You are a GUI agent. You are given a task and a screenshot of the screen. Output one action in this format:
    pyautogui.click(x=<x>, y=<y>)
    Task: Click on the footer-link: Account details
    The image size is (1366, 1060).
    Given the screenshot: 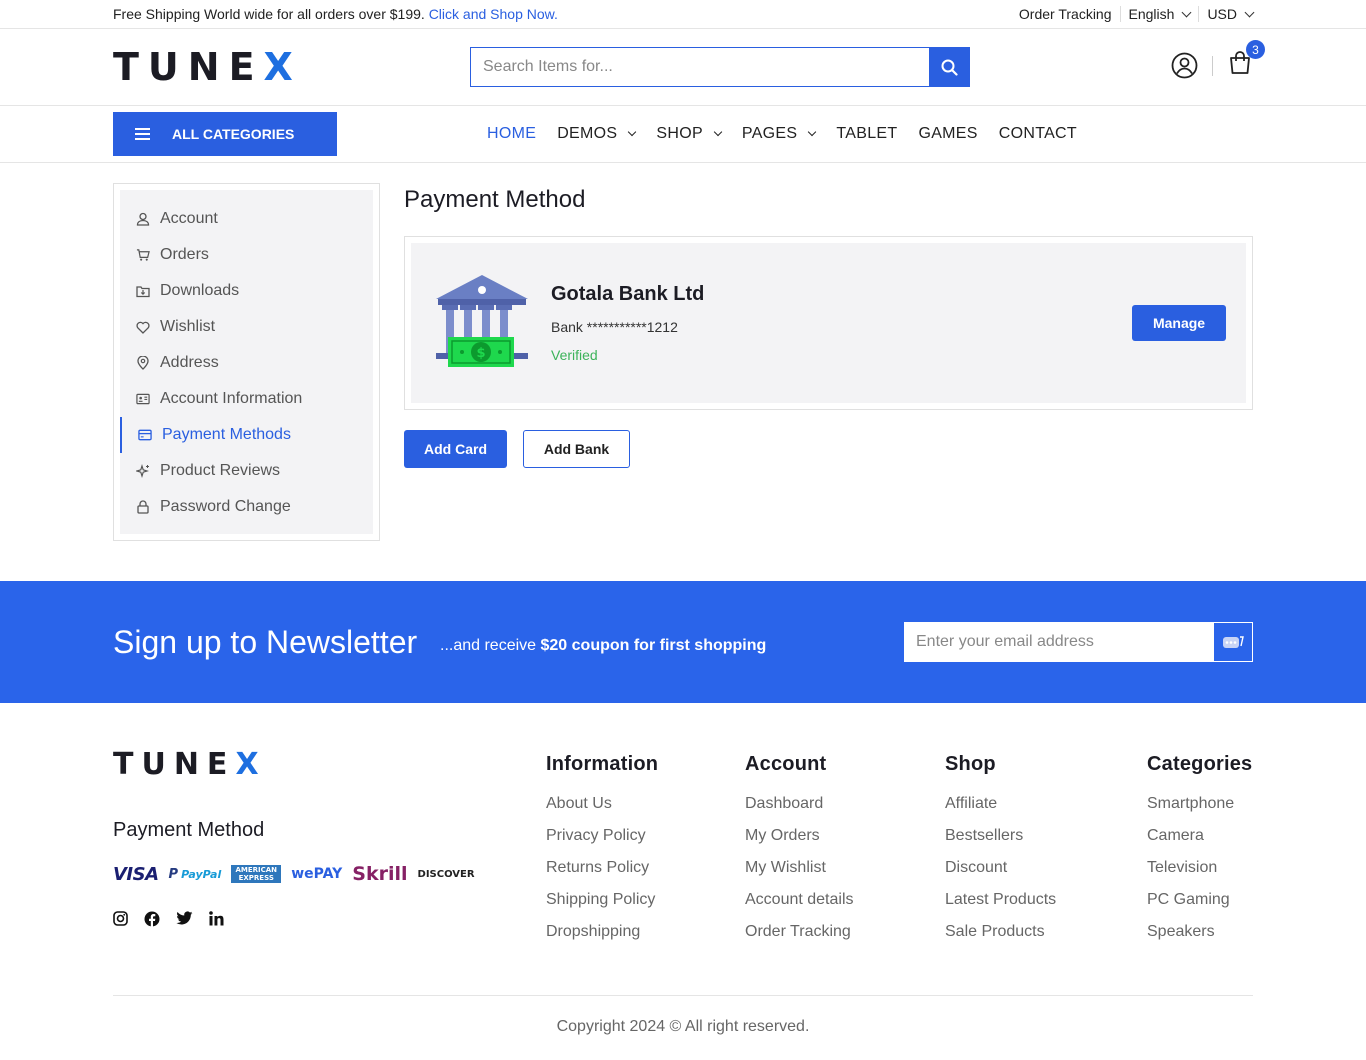 What is the action you would take?
    pyautogui.click(x=799, y=908)
    